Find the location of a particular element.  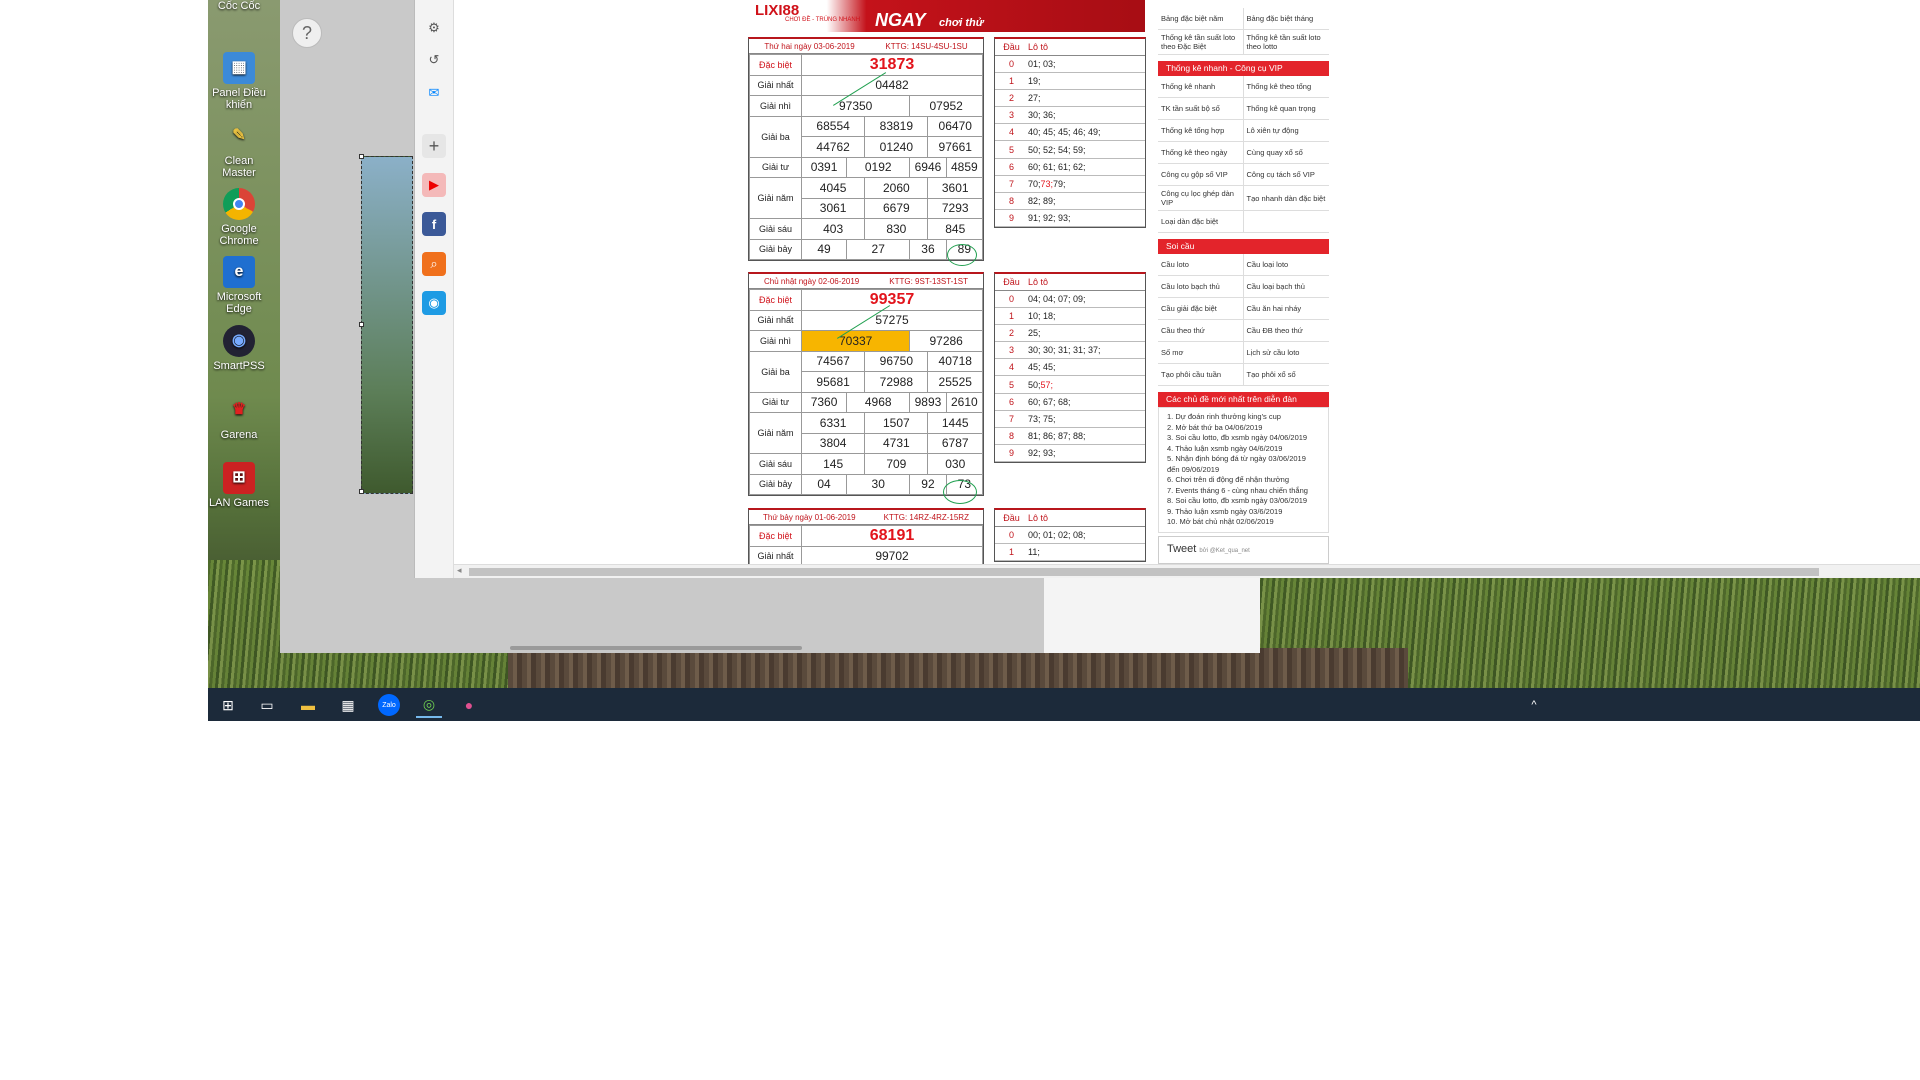

coccoc-taskbar-icon: ◎ is located at coordinates (429, 705).